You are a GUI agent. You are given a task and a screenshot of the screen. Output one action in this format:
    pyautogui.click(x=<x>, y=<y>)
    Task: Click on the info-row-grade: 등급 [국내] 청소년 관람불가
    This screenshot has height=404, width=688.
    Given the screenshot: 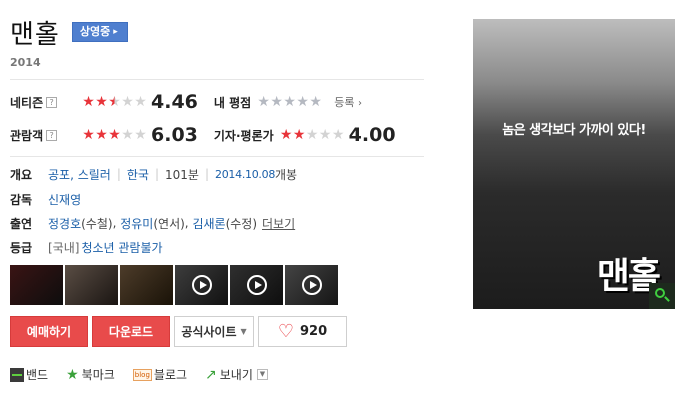 What is the action you would take?
    pyautogui.click(x=86, y=247)
    